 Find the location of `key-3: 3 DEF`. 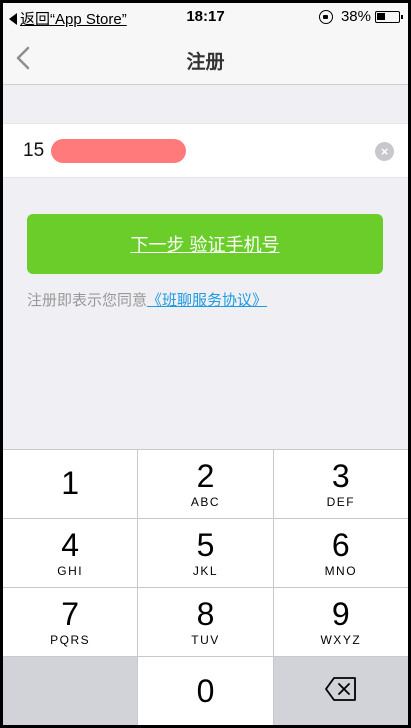

key-3: 3 DEF is located at coordinates (340, 484).